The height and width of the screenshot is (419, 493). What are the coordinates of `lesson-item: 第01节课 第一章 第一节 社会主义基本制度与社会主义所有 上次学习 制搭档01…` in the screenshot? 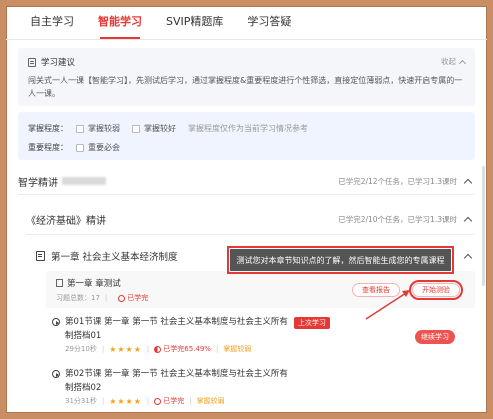 It's located at (262, 334).